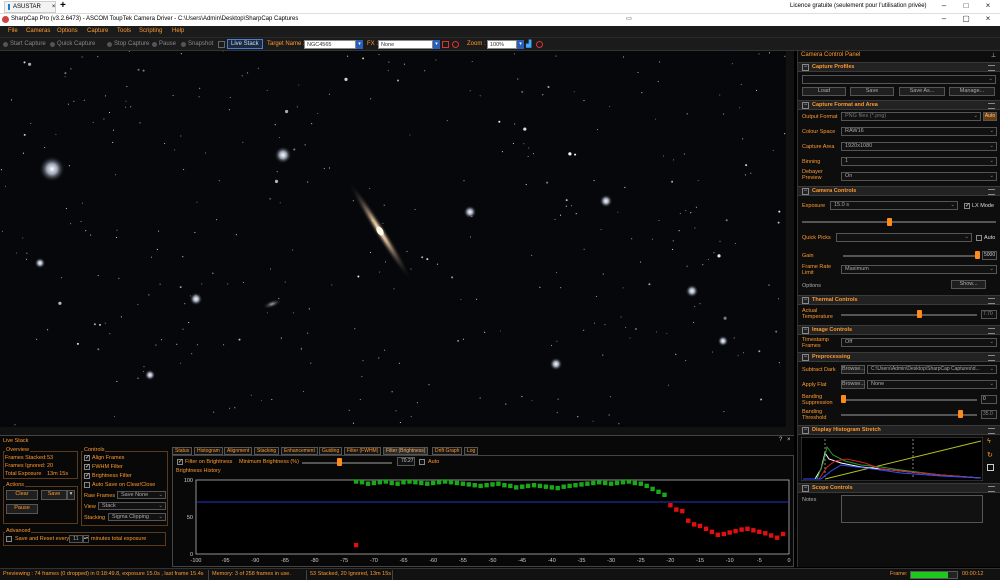 This screenshot has height=580, width=1000. What do you see at coordinates (899, 488) in the screenshot?
I see `scope-controls-header: − Scope Controls` at bounding box center [899, 488].